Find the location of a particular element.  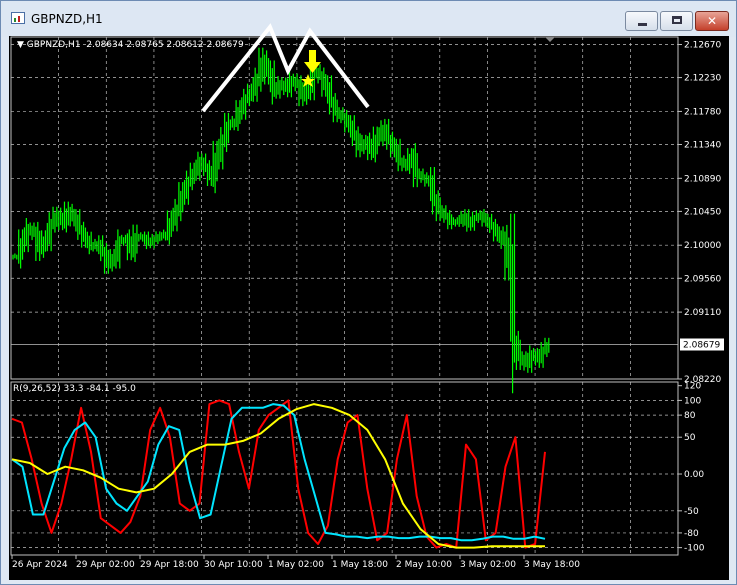

price-axis-label: 2.10890 is located at coordinates (702, 179).